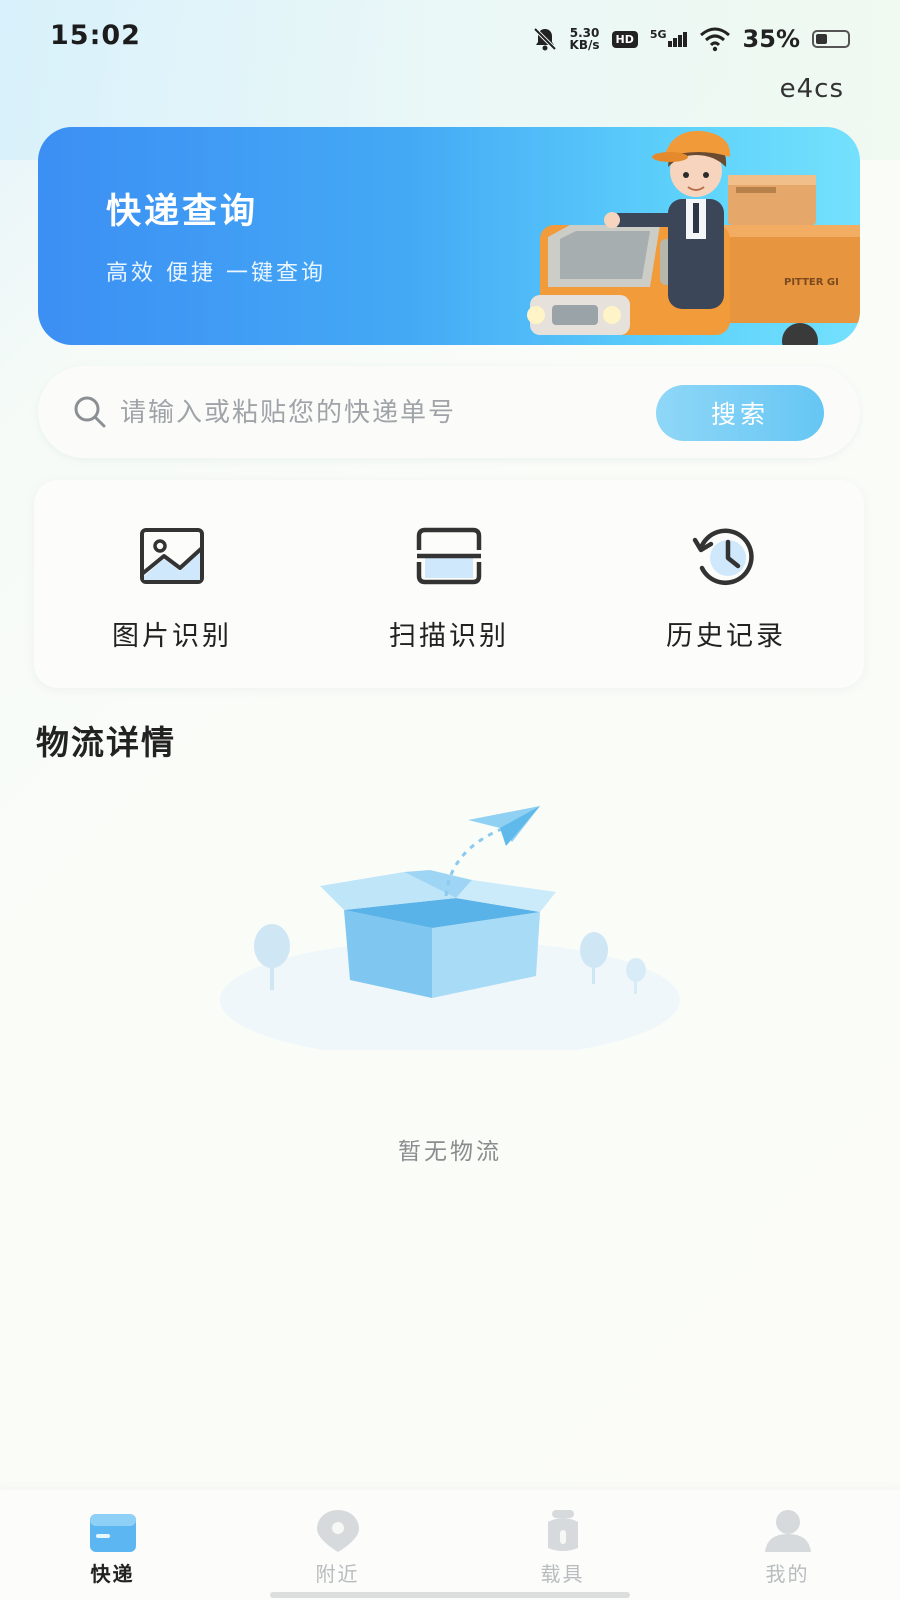 Image resolution: width=900 pixels, height=1600 pixels. Describe the element at coordinates (714, 39) in the screenshot. I see `wifi-icon` at that location.